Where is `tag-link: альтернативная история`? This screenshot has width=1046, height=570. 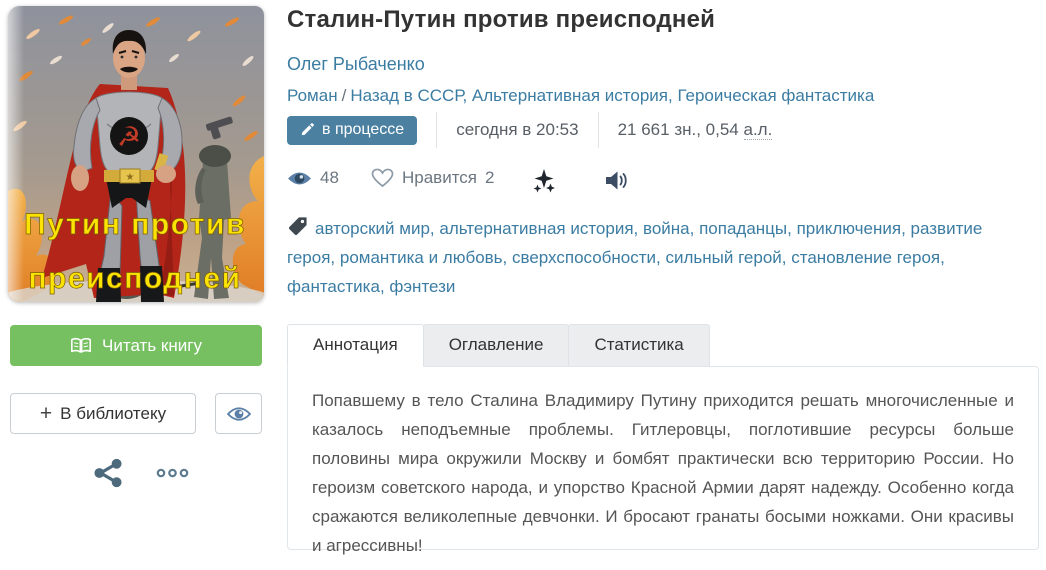 tag-link: альтернативная история is located at coordinates (541, 228).